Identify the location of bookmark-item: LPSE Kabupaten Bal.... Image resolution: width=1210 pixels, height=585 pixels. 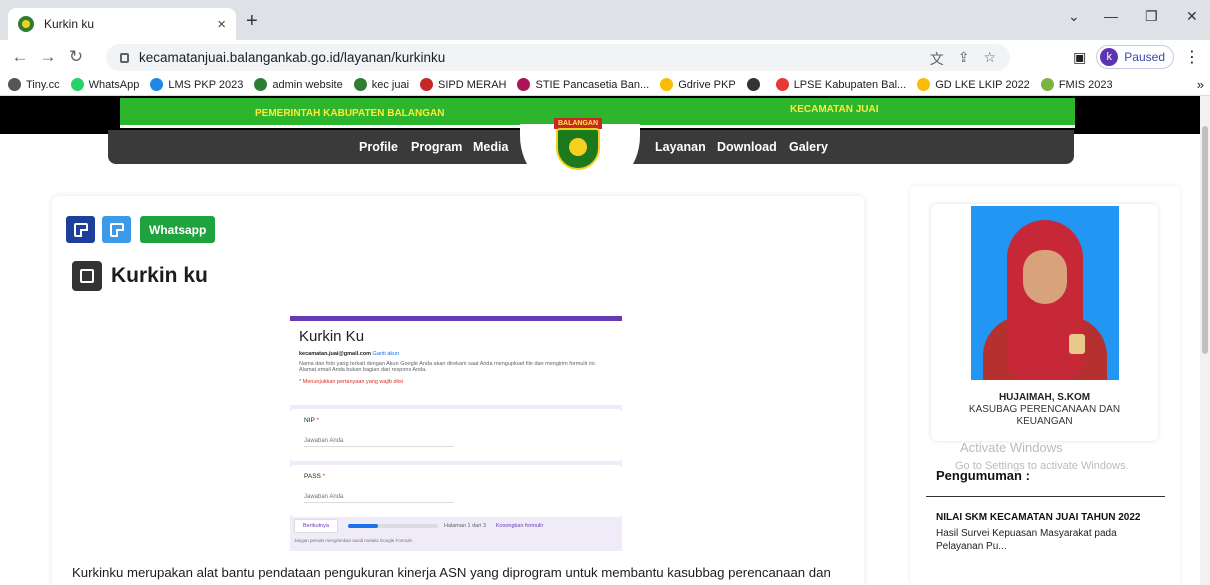
(840, 84).